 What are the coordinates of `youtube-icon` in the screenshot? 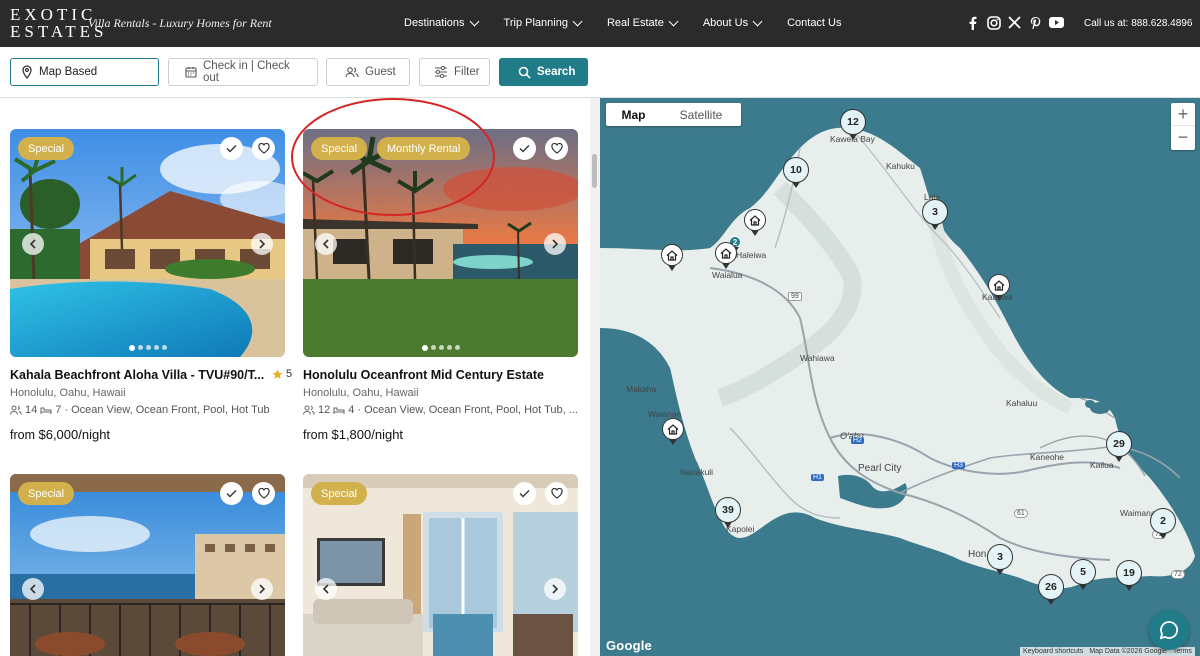 It's located at (1056, 22).